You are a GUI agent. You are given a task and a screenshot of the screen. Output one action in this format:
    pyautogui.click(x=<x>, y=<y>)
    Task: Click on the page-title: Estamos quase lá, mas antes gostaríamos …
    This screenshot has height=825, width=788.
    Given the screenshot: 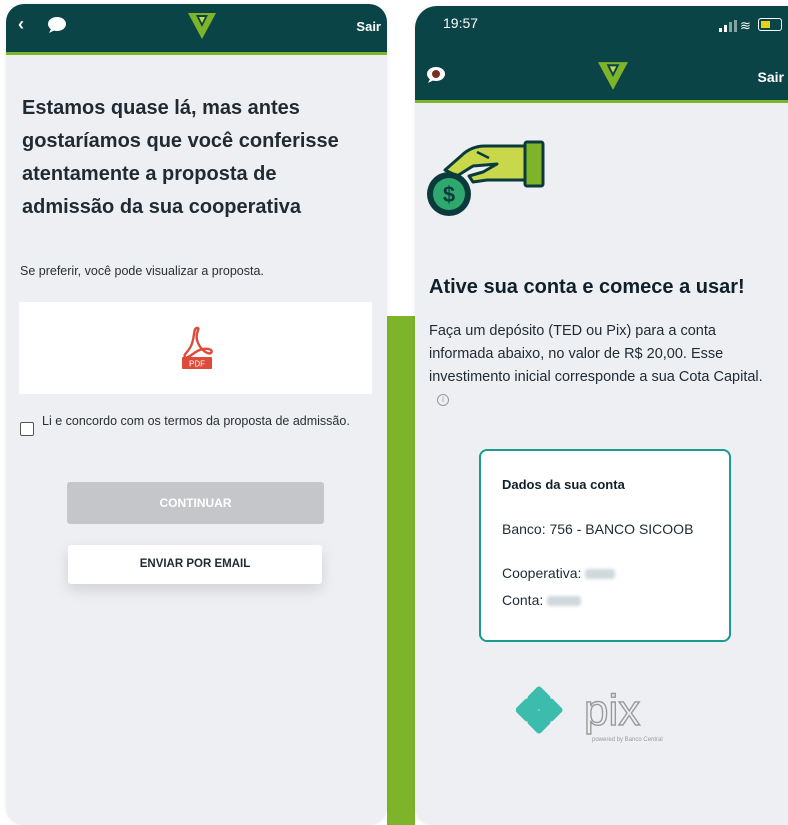 What is the action you would take?
    pyautogui.click(x=180, y=157)
    